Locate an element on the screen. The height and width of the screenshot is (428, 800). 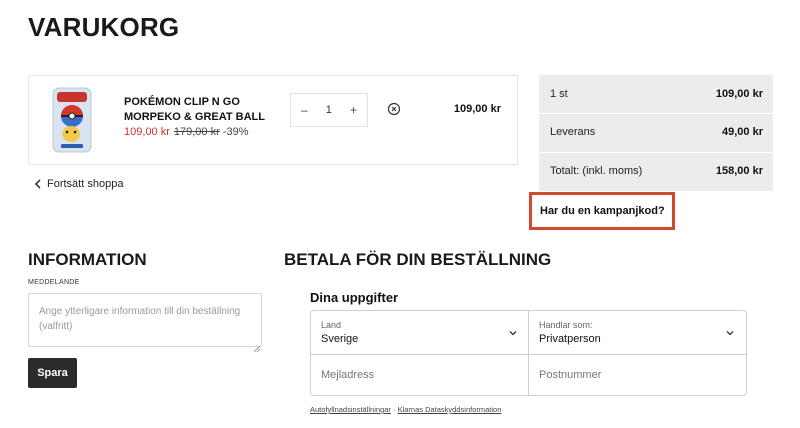
page-title: VARUKORG is located at coordinates (104, 27).